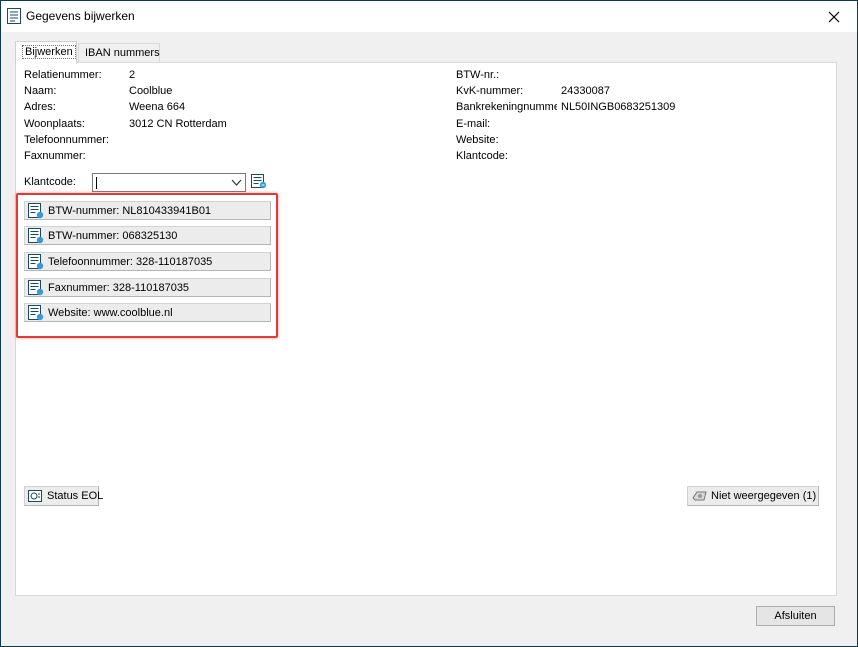  Describe the element at coordinates (178, 124) in the screenshot. I see `field-value-woonplaats: 3012 CN Rotterdam` at that location.